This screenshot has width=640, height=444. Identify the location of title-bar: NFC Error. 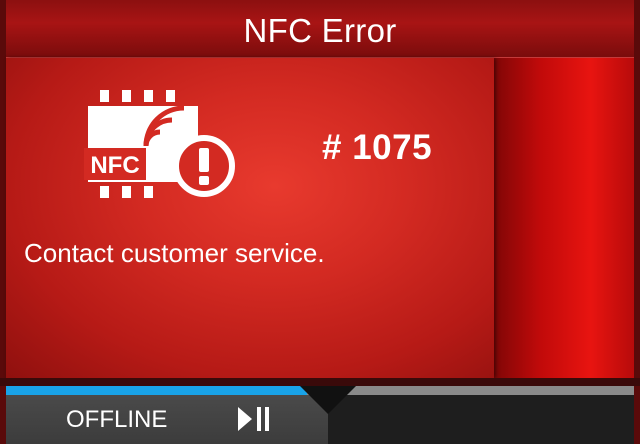
(320, 29).